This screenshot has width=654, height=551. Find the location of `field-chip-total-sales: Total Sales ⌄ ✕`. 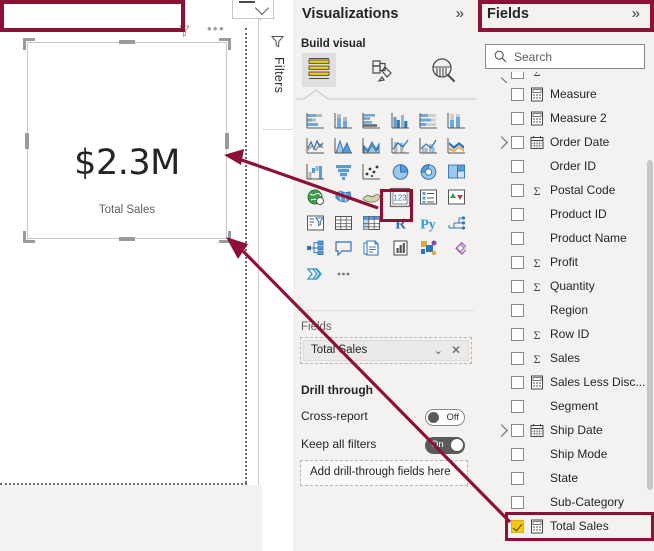

field-chip-total-sales: Total Sales ⌄ ✕ is located at coordinates (386, 350).